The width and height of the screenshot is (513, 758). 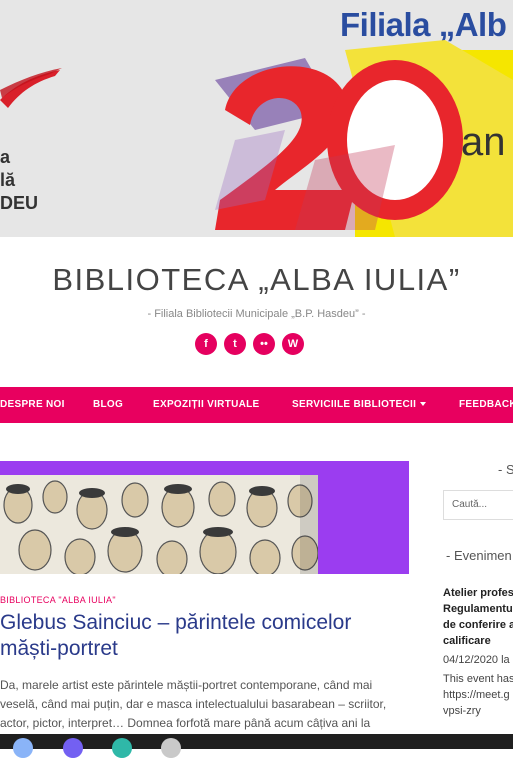 I want to click on sidebar-search-title: - S, so click(x=505, y=469).